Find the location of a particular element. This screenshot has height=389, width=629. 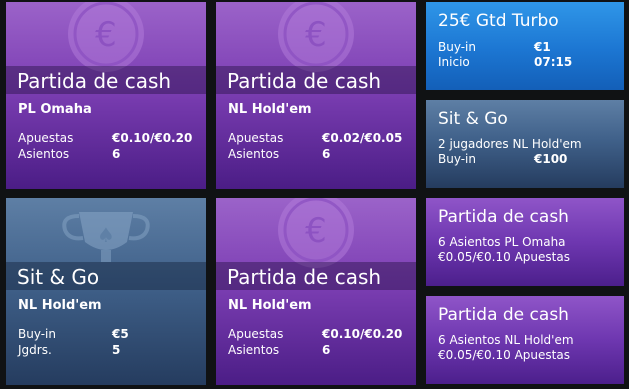

start-row: Inicio 07:15 is located at coordinates (505, 62).